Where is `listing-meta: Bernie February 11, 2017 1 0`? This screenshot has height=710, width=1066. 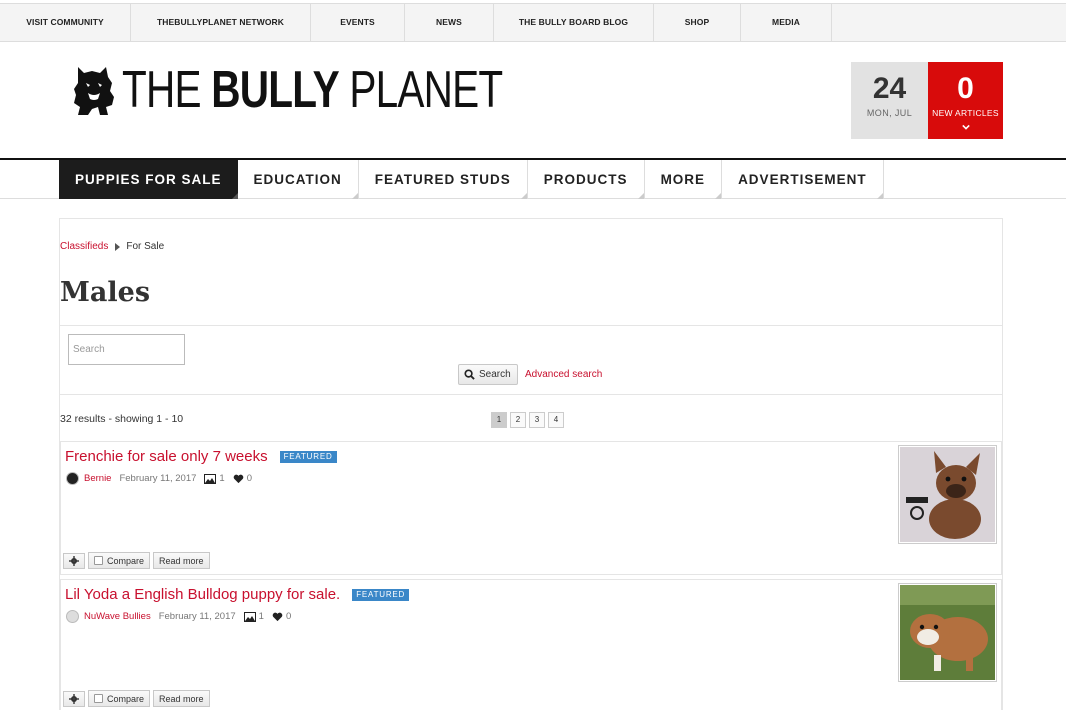 listing-meta: Bernie February 11, 2017 1 0 is located at coordinates (163, 478).